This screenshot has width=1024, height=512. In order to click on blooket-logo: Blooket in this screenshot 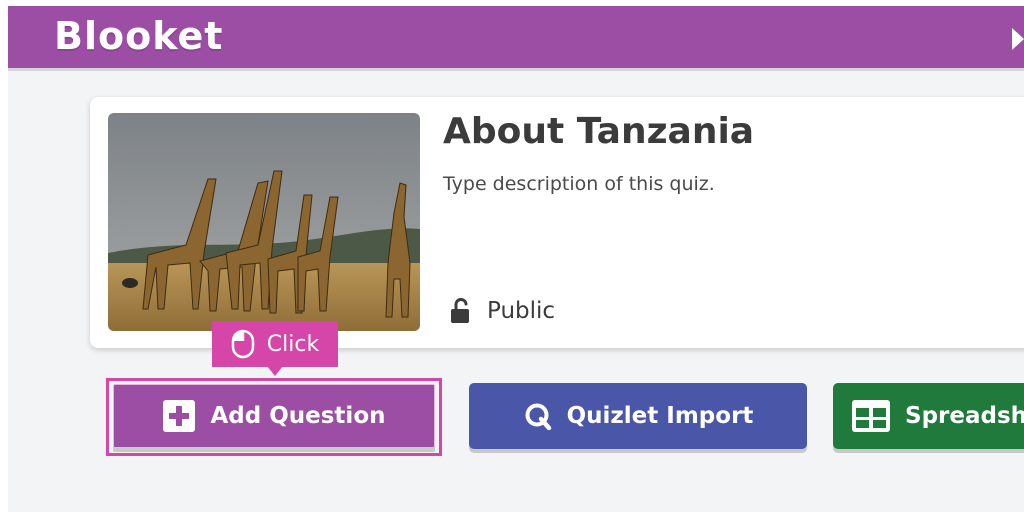, I will do `click(138, 36)`.